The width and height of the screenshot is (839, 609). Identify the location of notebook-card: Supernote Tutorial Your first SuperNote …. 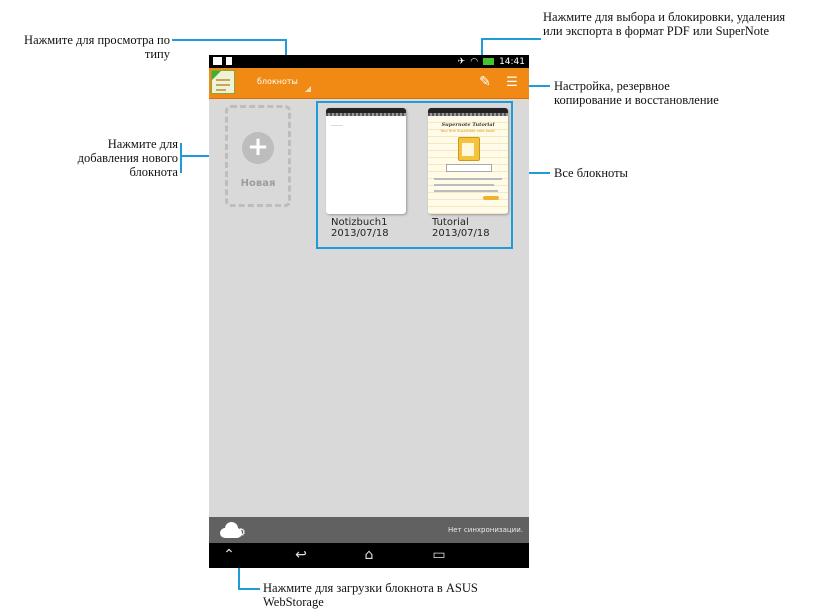
(468, 161).